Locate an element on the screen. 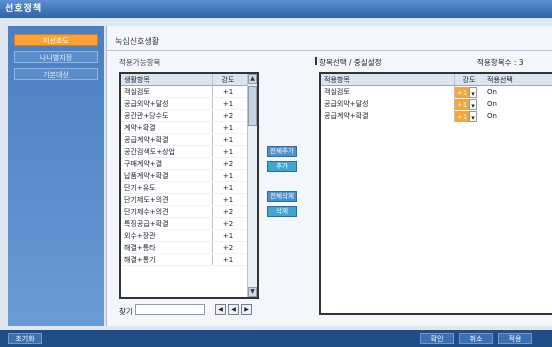  applied-item-name: 객실검토 is located at coordinates (388, 92).